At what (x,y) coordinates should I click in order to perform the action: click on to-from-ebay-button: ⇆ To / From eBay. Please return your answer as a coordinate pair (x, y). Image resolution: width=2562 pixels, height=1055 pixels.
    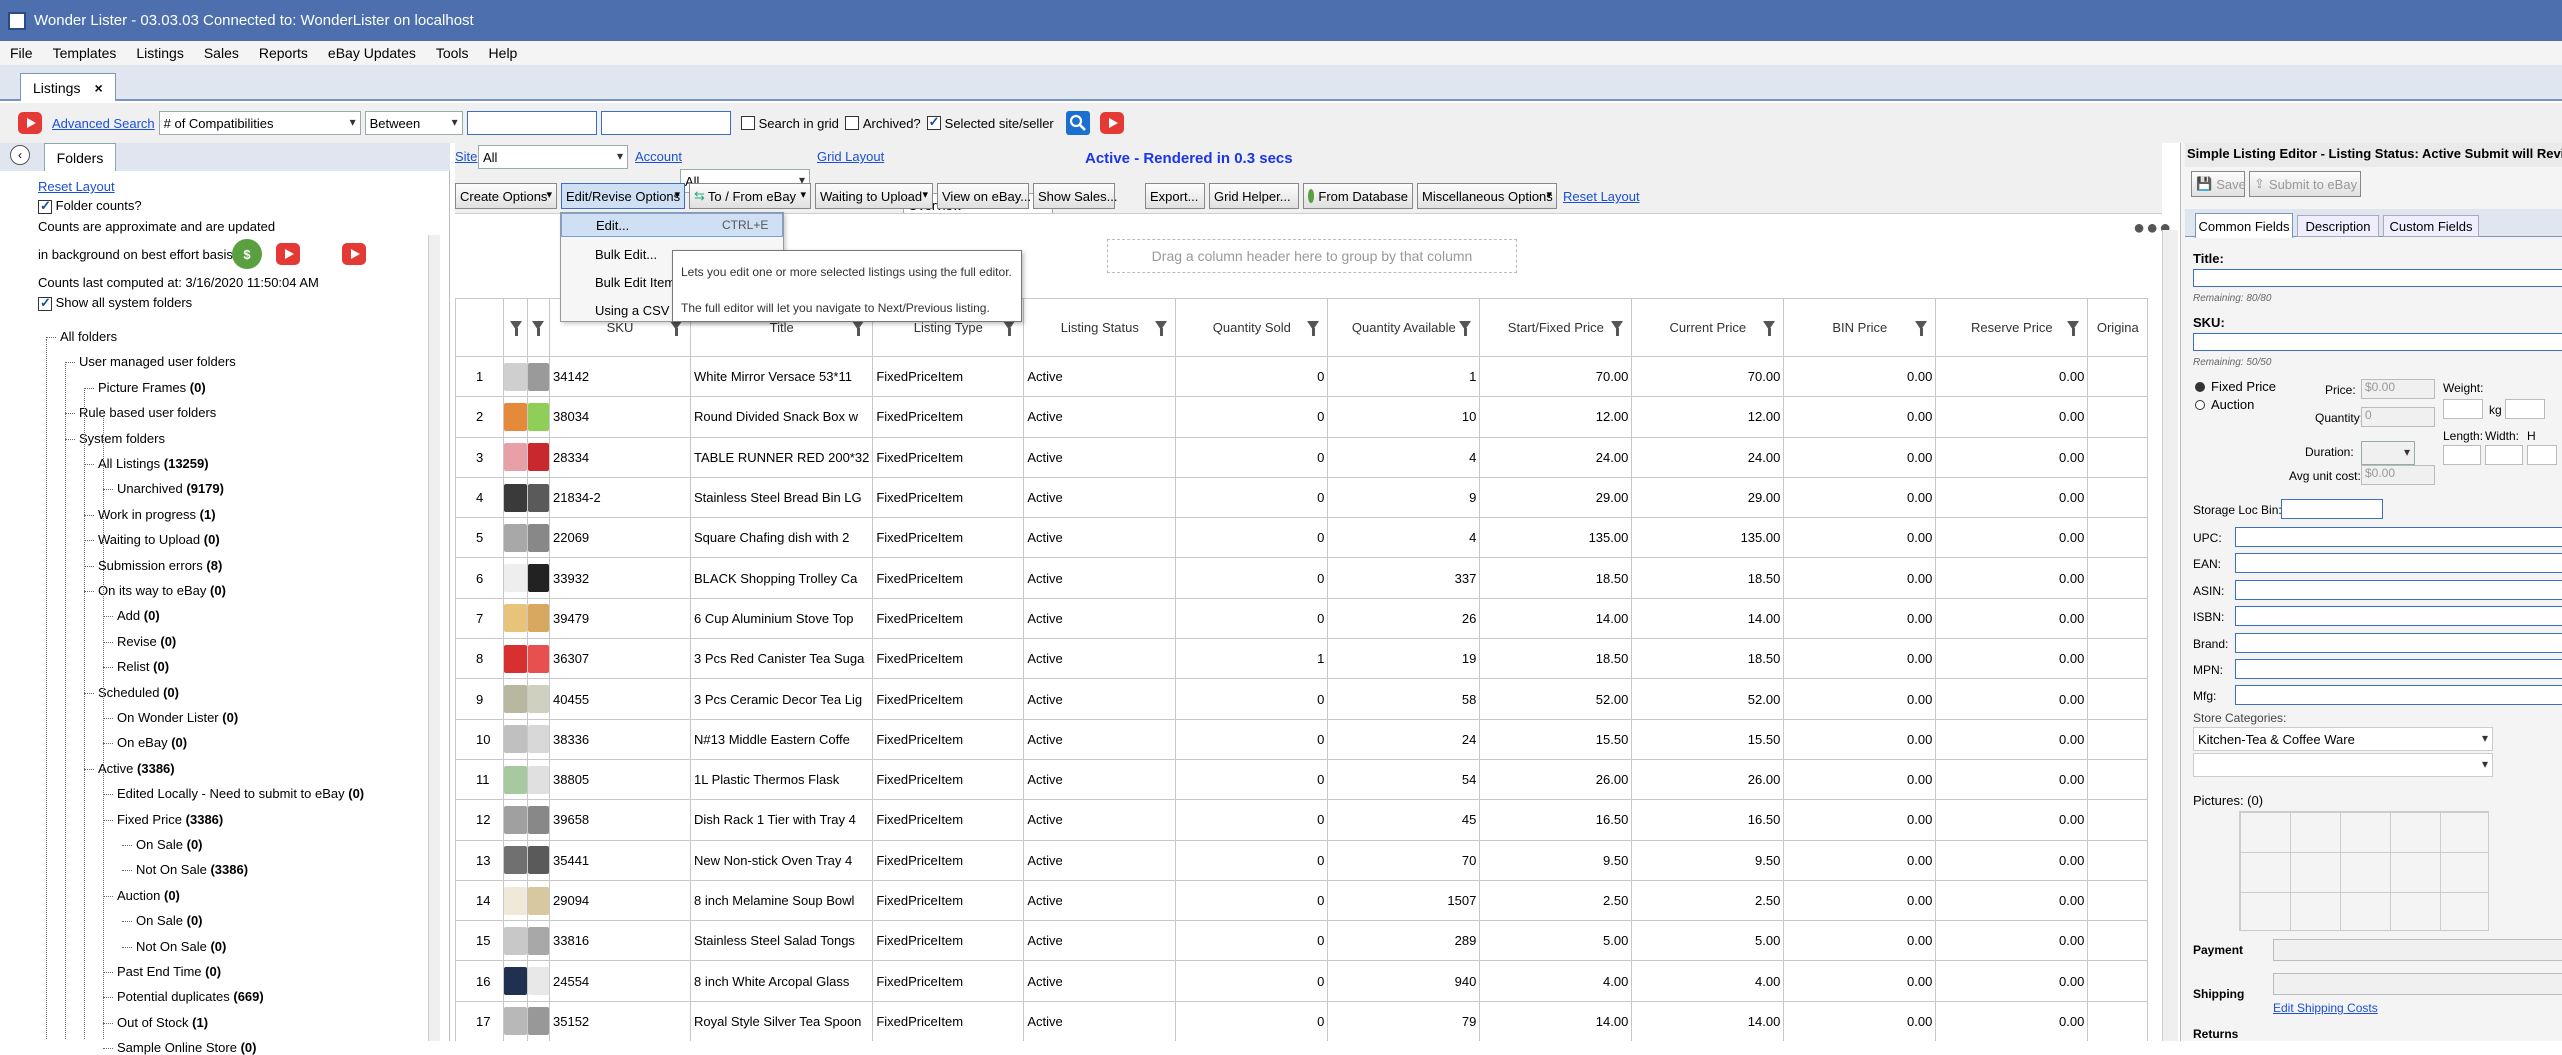
    Looking at the image, I should click on (750, 196).